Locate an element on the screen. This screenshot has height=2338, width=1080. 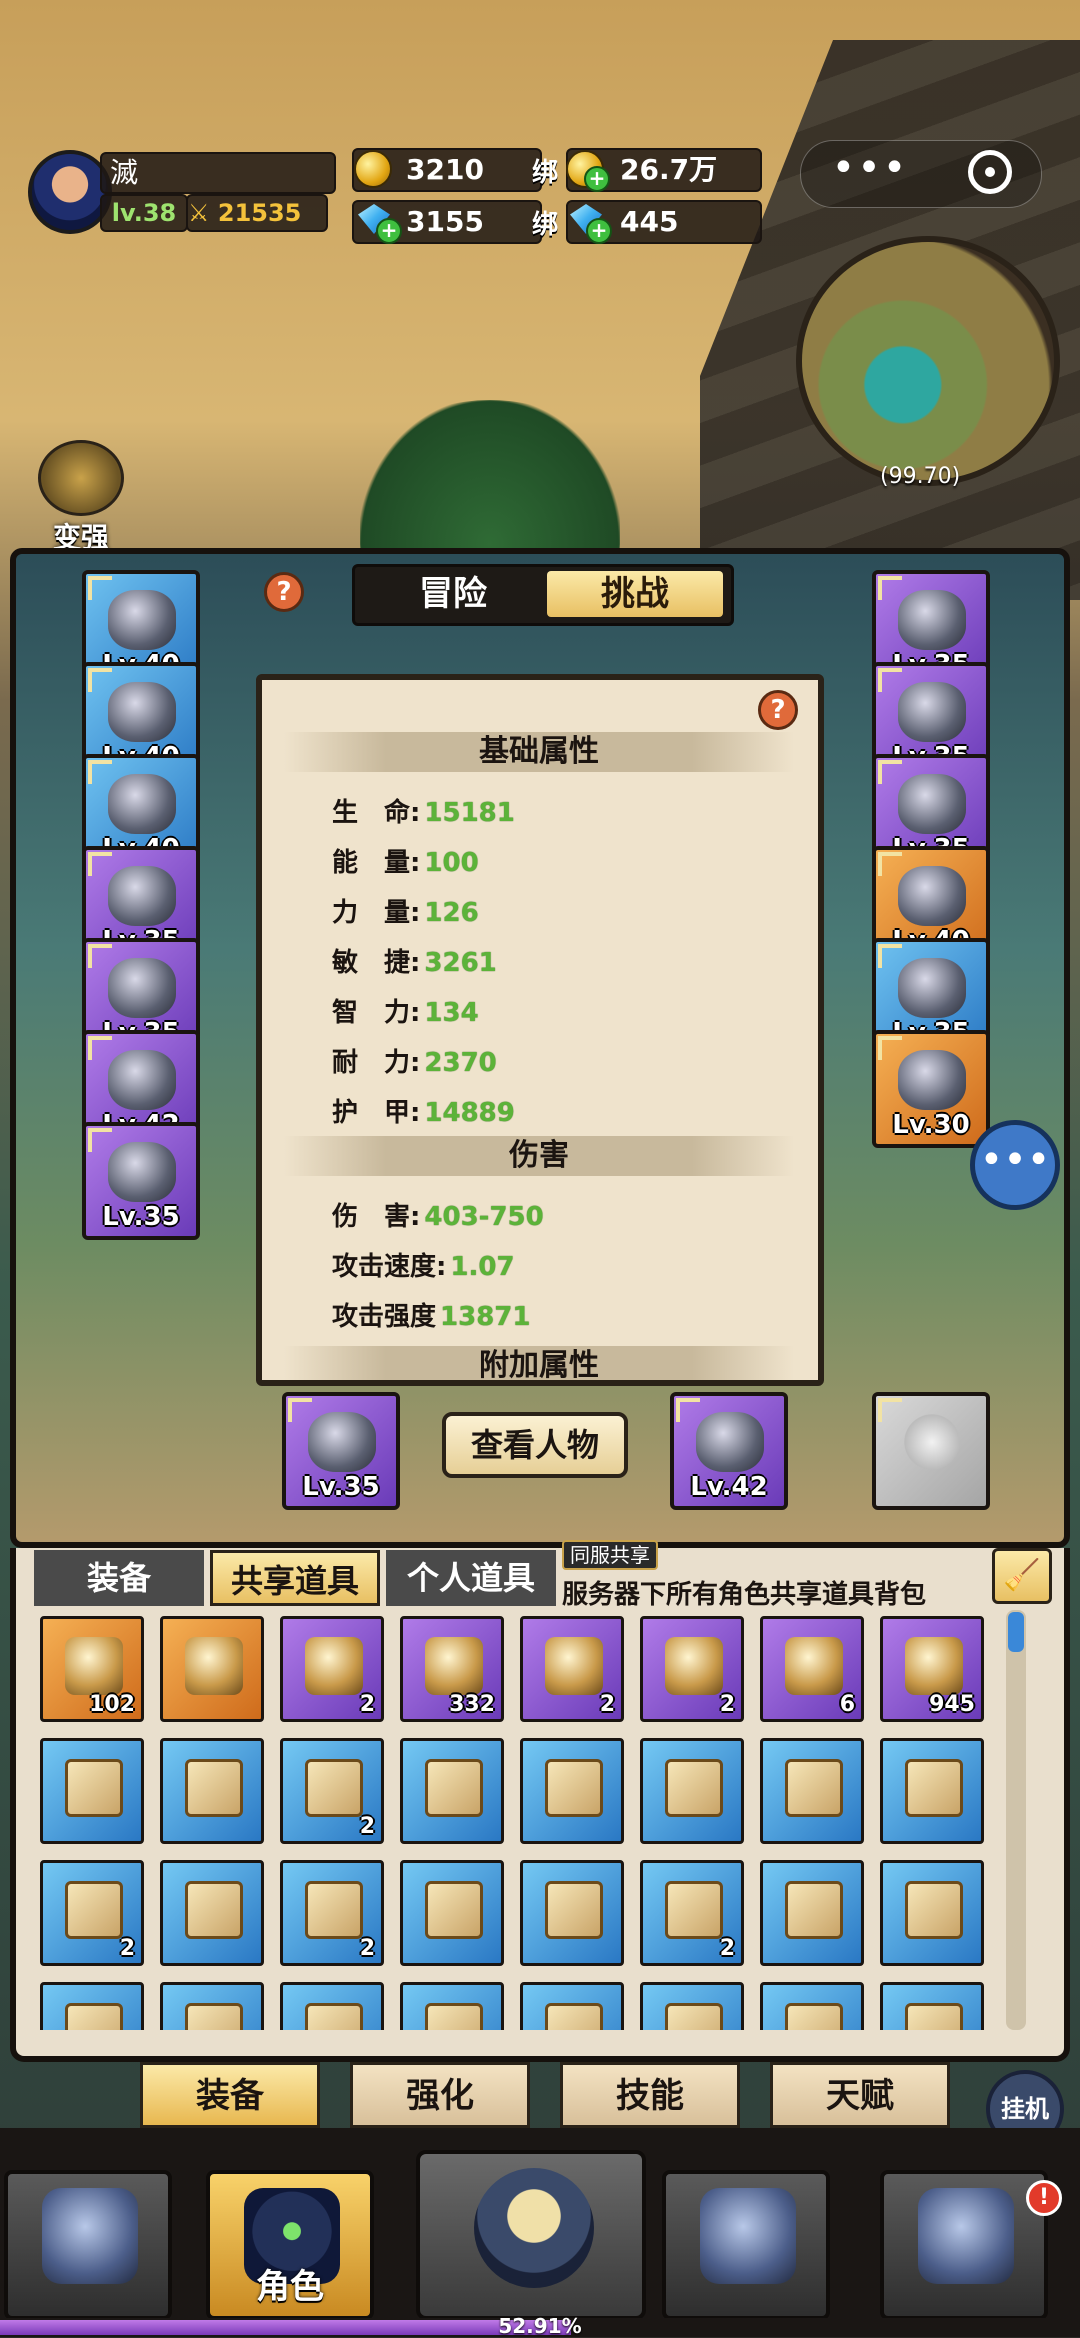
nav-battle is located at coordinates (531, 2235).